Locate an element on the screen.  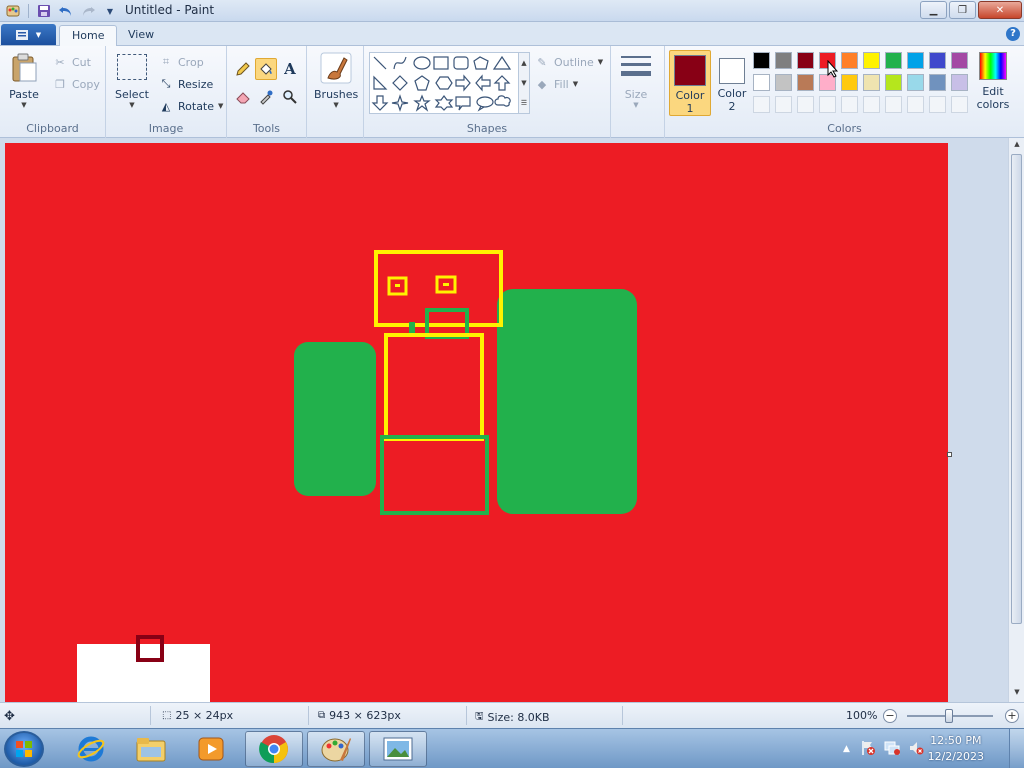
redo-icon is located at coordinates (88, 11).